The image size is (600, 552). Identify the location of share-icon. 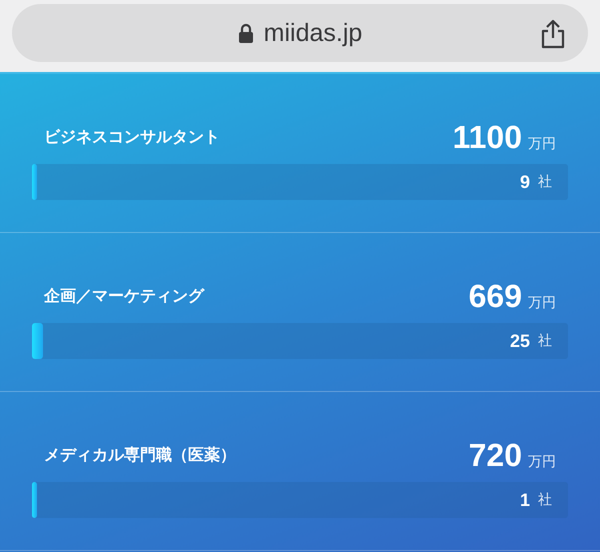
(553, 34).